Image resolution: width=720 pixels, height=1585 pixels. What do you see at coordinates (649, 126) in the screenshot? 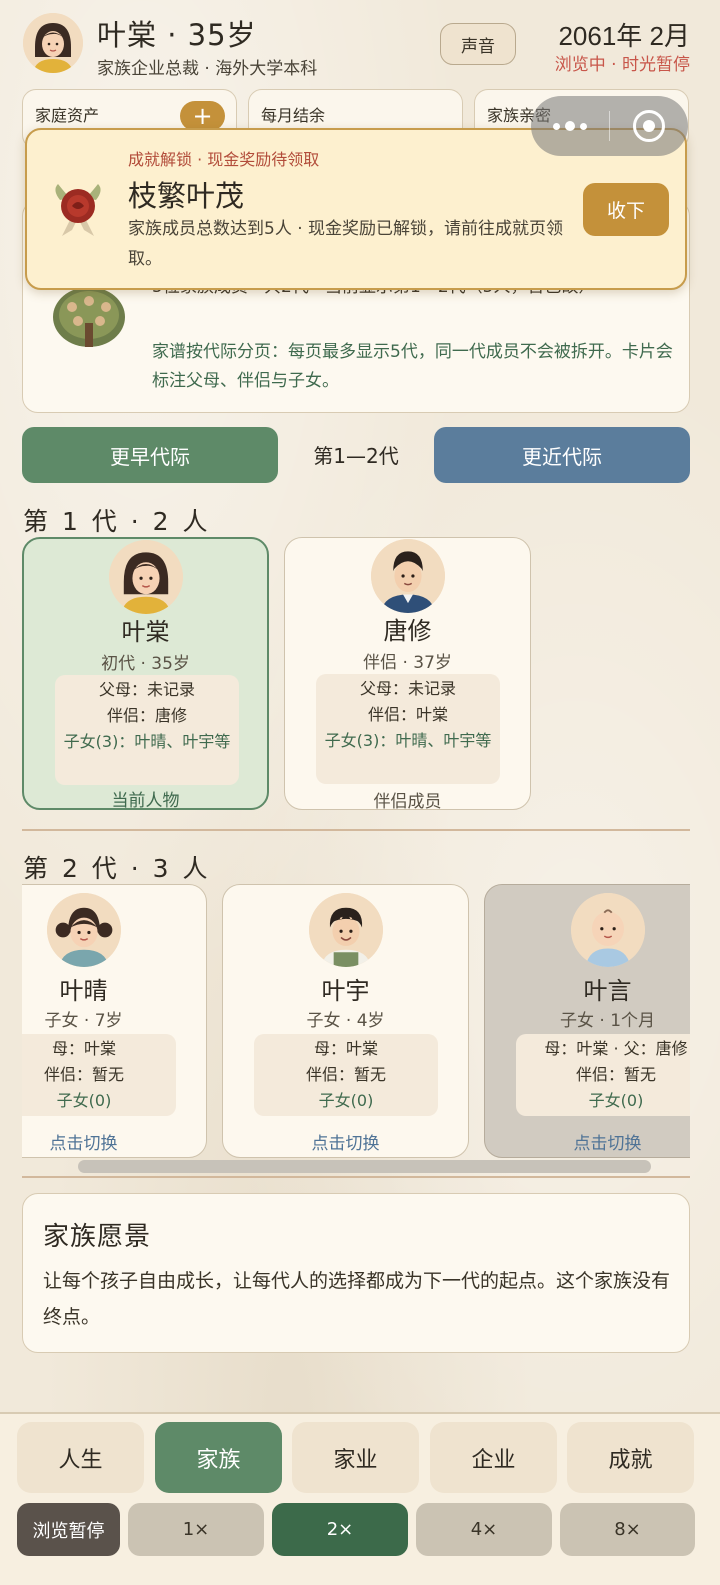
I see `close-miniprogram-icon` at bounding box center [649, 126].